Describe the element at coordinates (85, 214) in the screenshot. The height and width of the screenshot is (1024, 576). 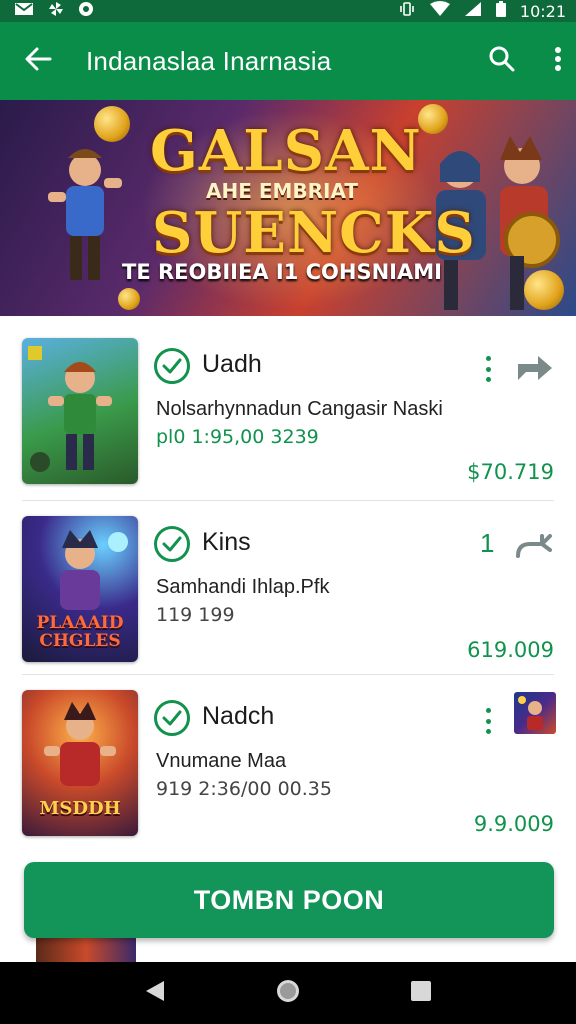
I see `hero-left-illustration` at that location.